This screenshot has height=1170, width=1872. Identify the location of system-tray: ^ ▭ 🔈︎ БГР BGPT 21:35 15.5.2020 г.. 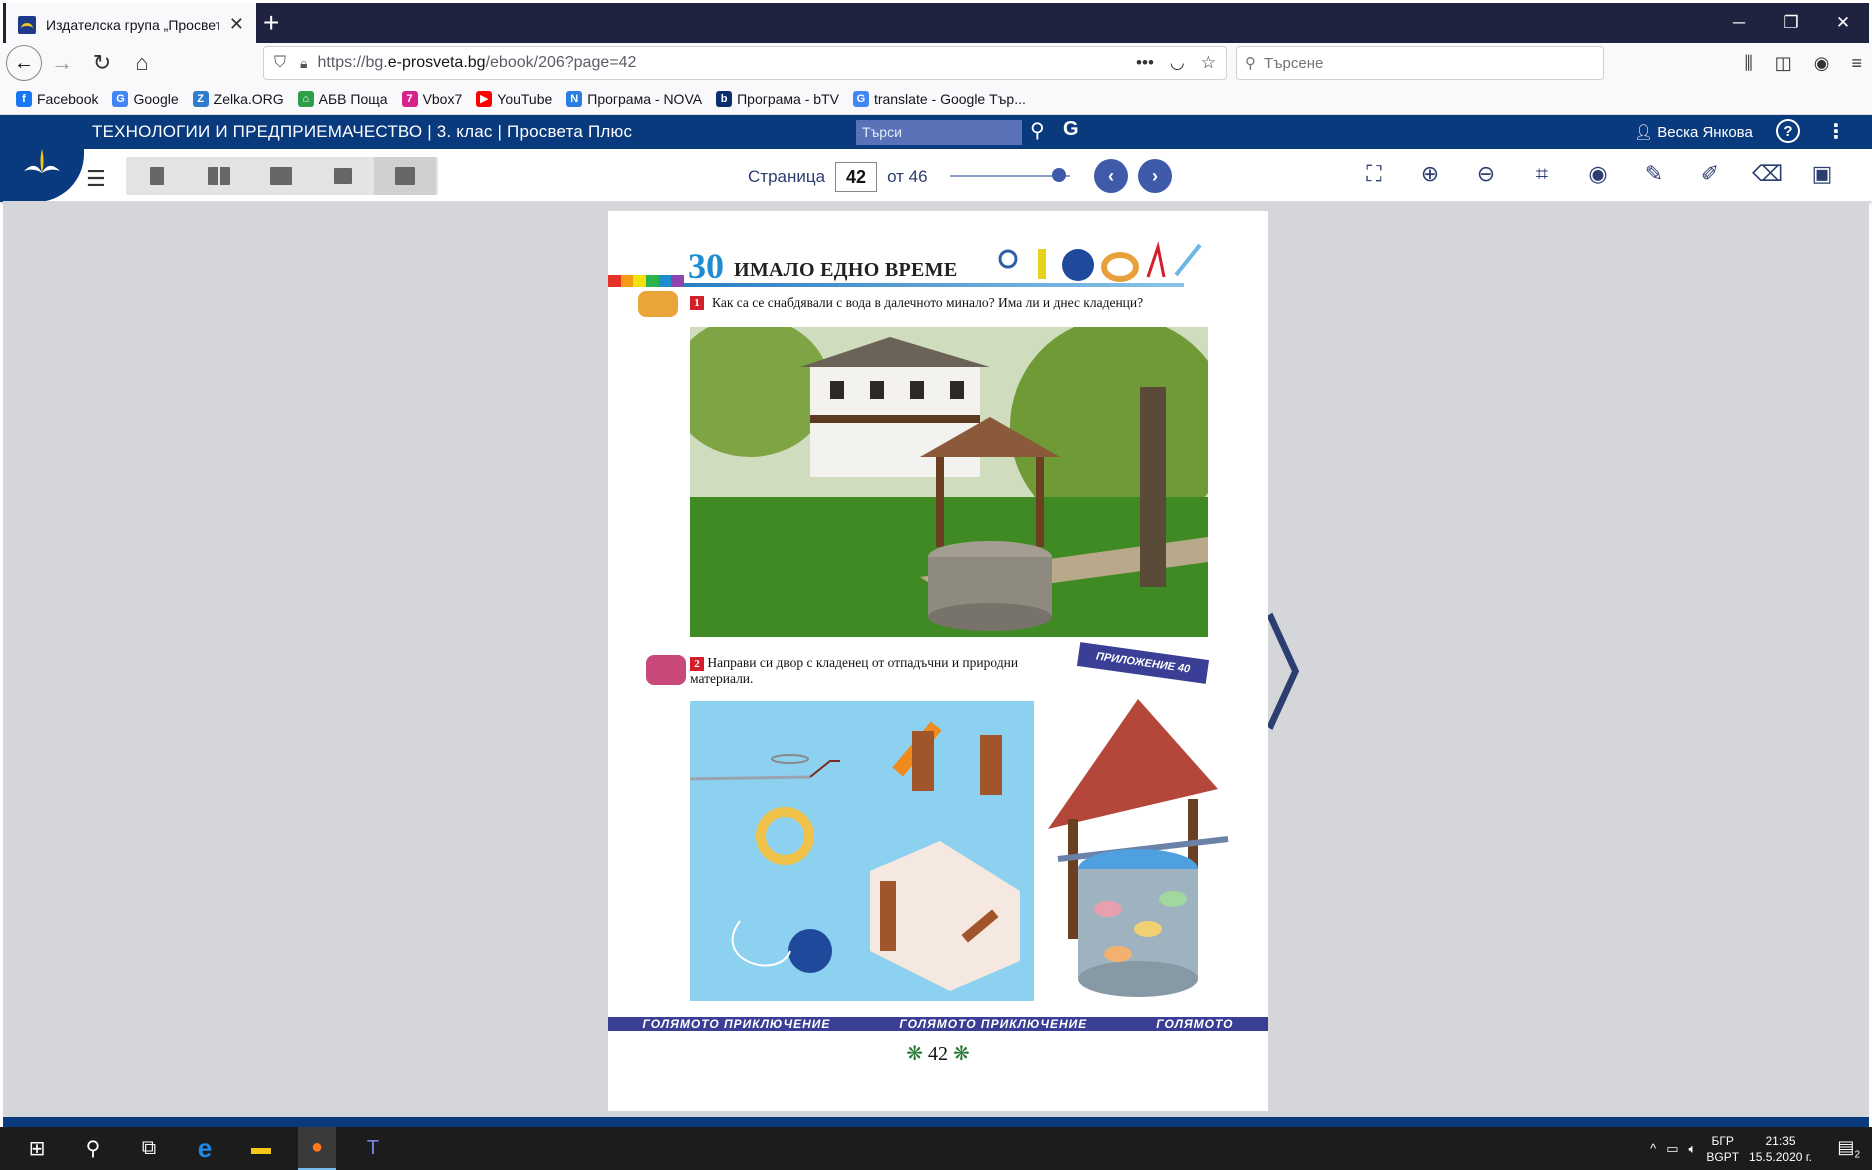
(1731, 1148).